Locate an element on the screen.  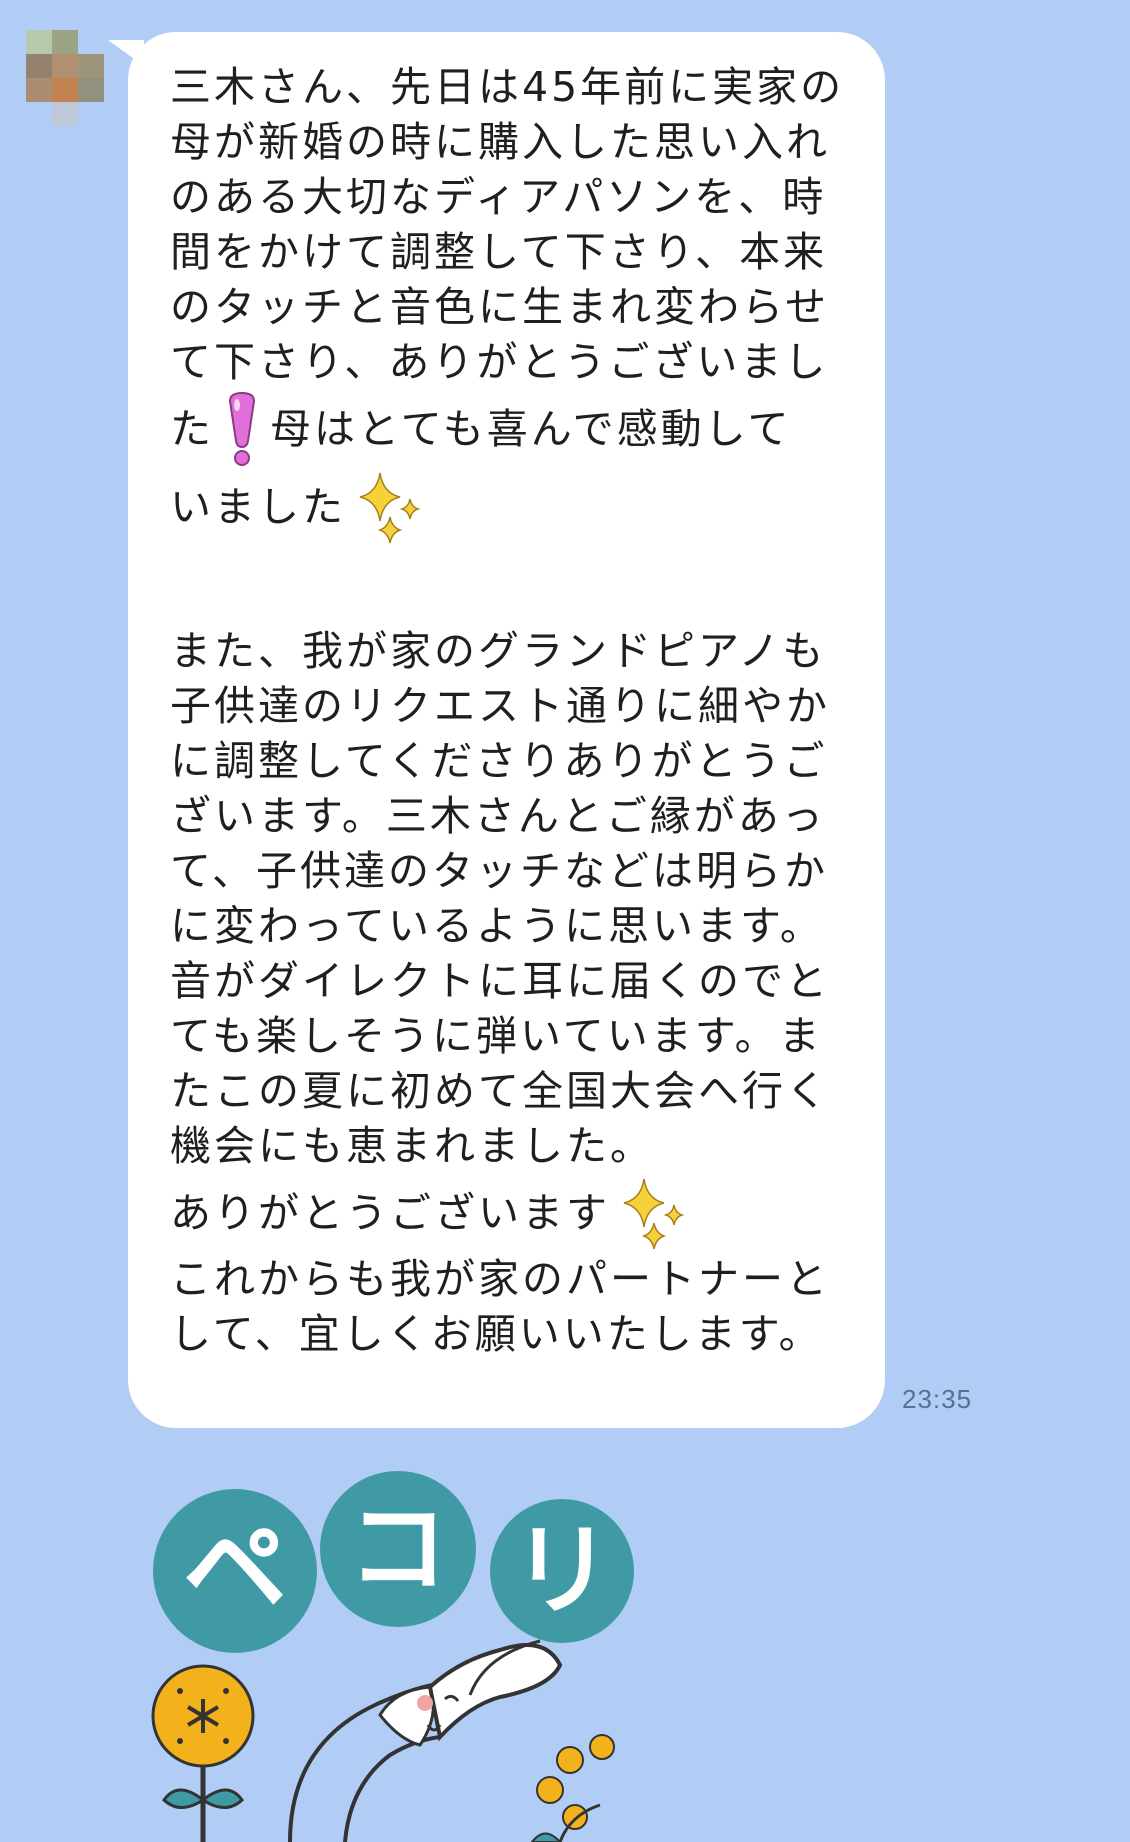
message-line: 間をかけて調整して下さり、本来 is located at coordinates (499, 252).